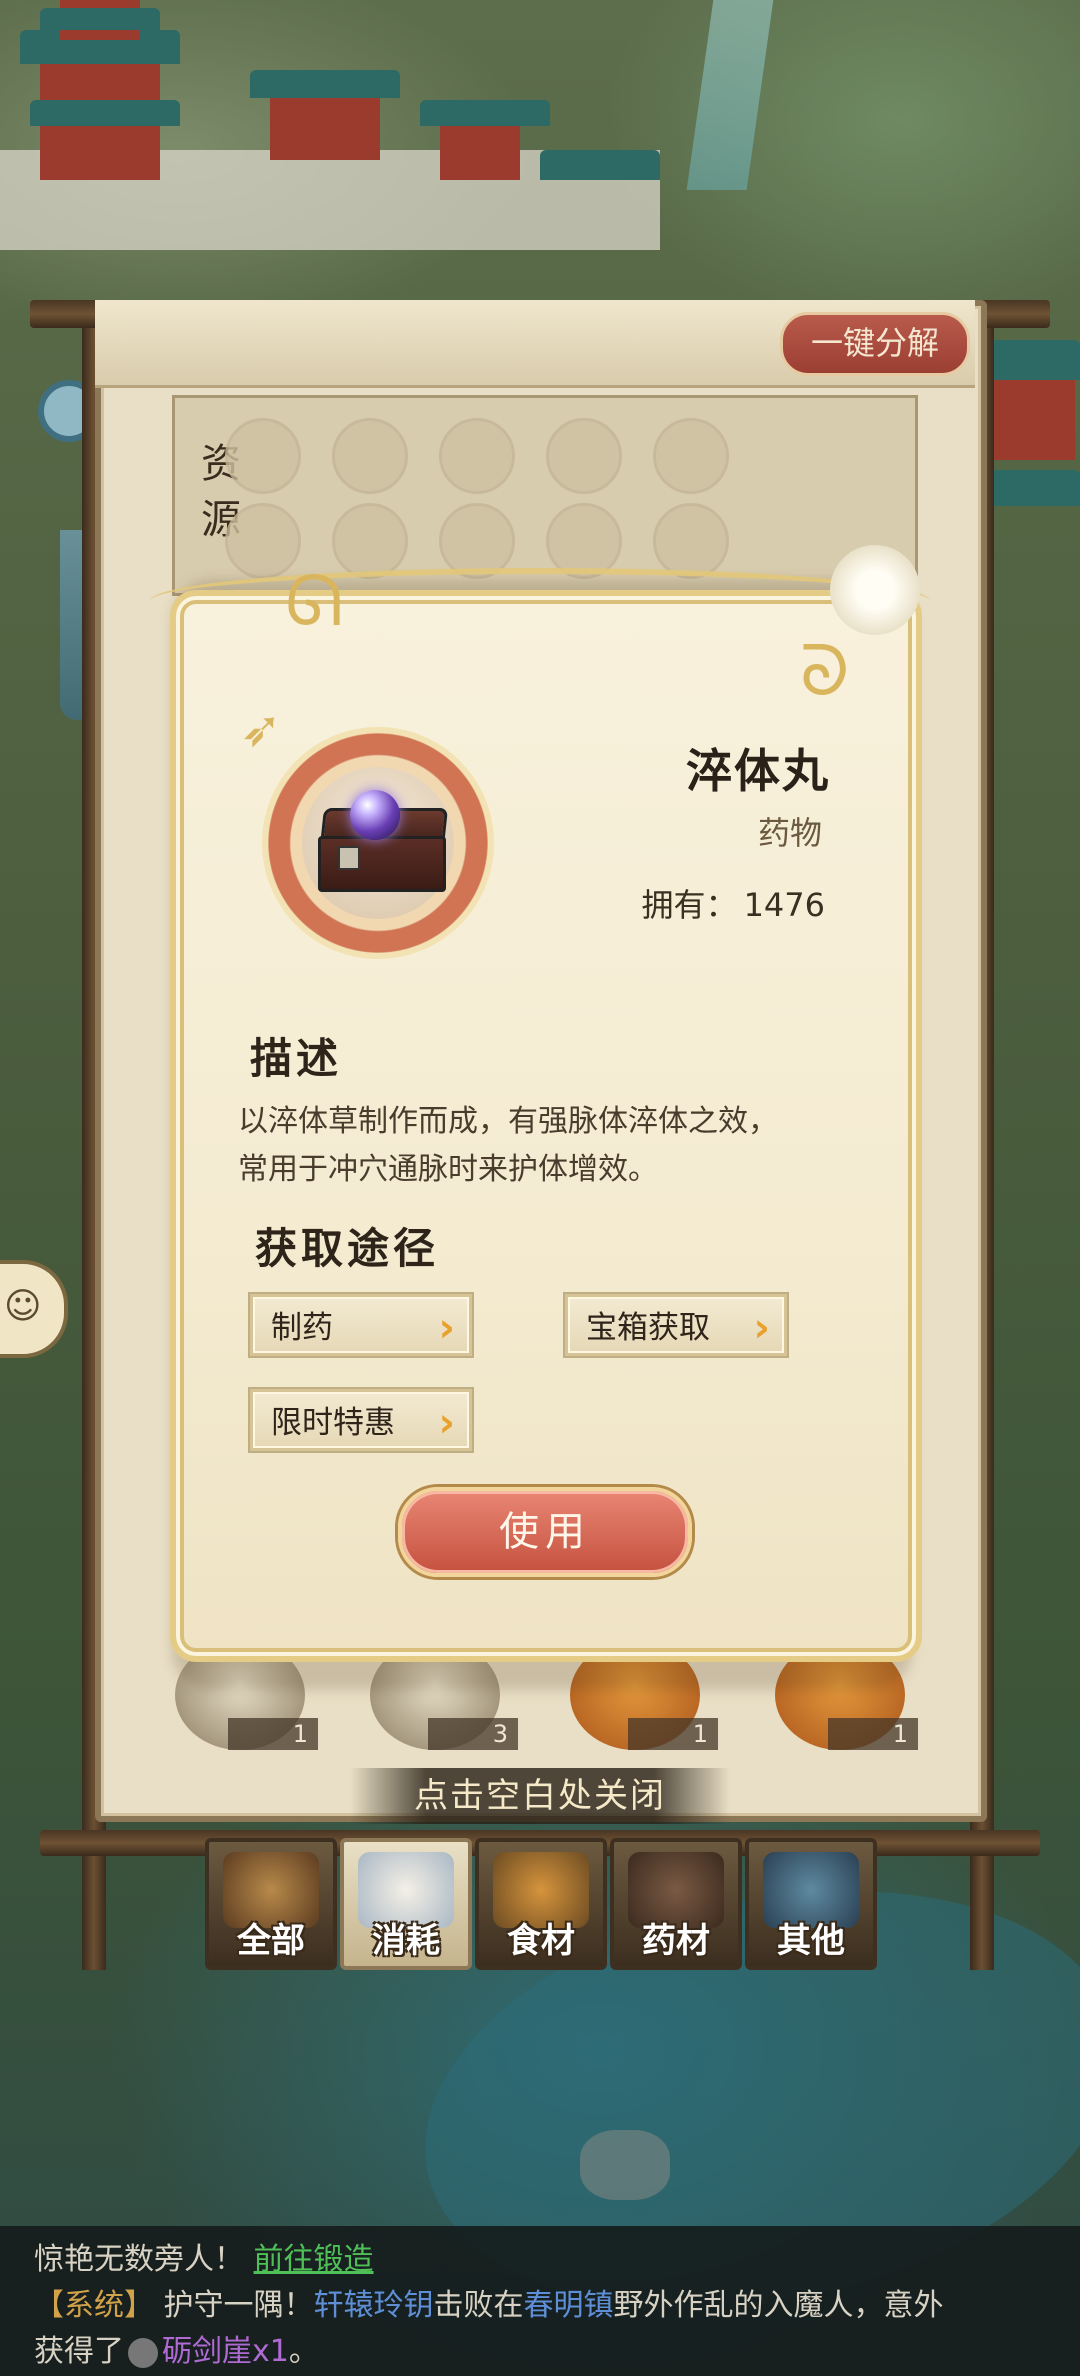  Describe the element at coordinates (541, 1904) in the screenshot. I see `tab-ingredients: 食材` at that location.